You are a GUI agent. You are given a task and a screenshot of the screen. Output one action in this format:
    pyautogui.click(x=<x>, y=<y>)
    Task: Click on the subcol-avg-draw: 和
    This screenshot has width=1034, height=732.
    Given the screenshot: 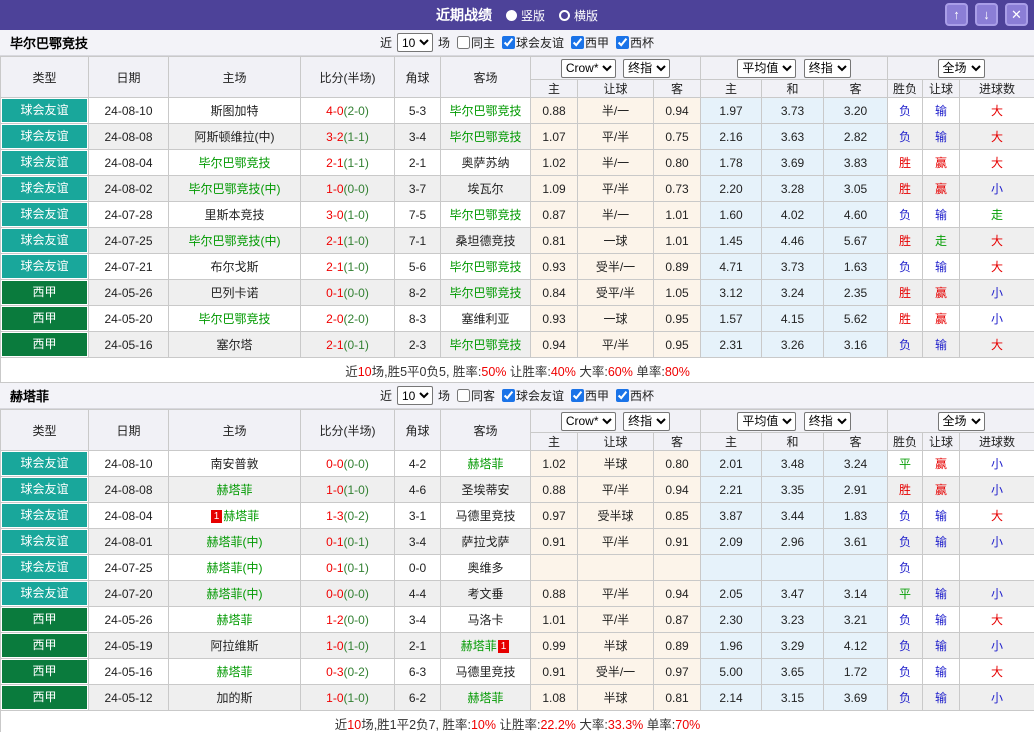 What is the action you would take?
    pyautogui.click(x=793, y=88)
    